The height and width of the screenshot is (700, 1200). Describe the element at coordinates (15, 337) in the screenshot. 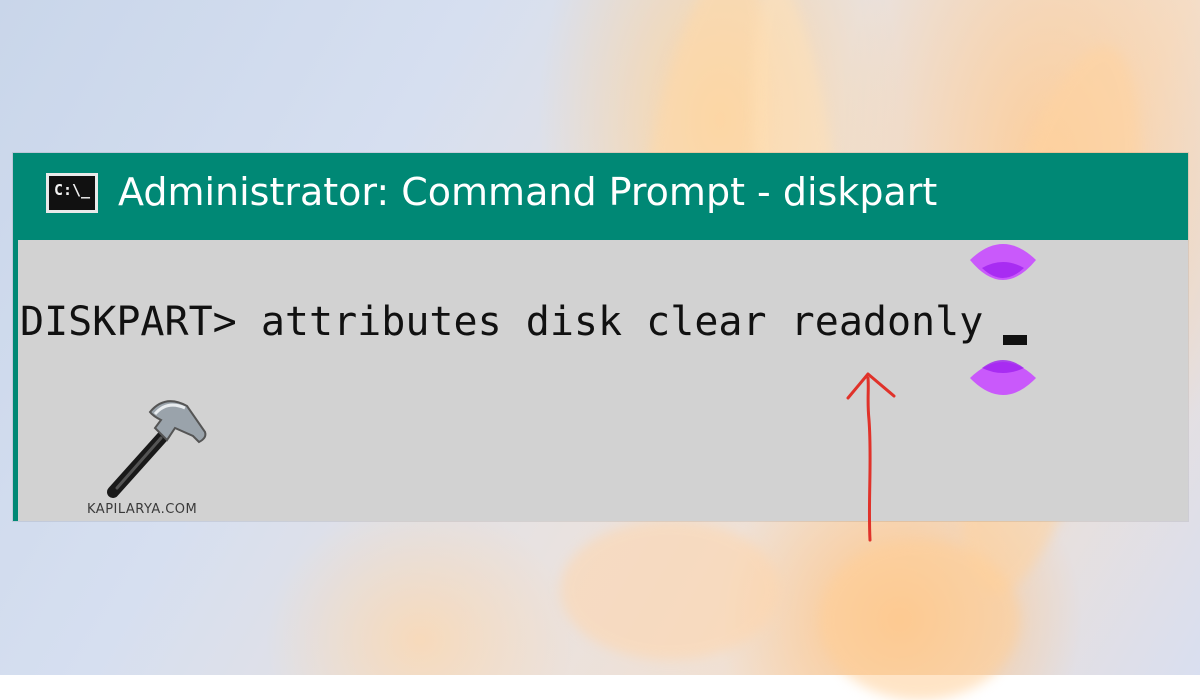

I see `window-border` at that location.